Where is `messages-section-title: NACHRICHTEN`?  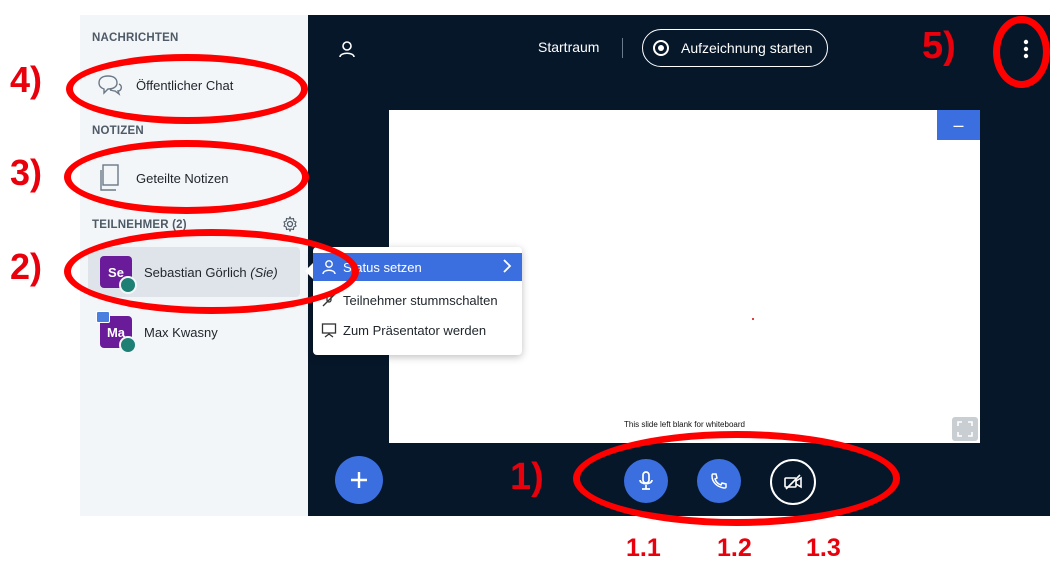 messages-section-title: NACHRICHTEN is located at coordinates (135, 38).